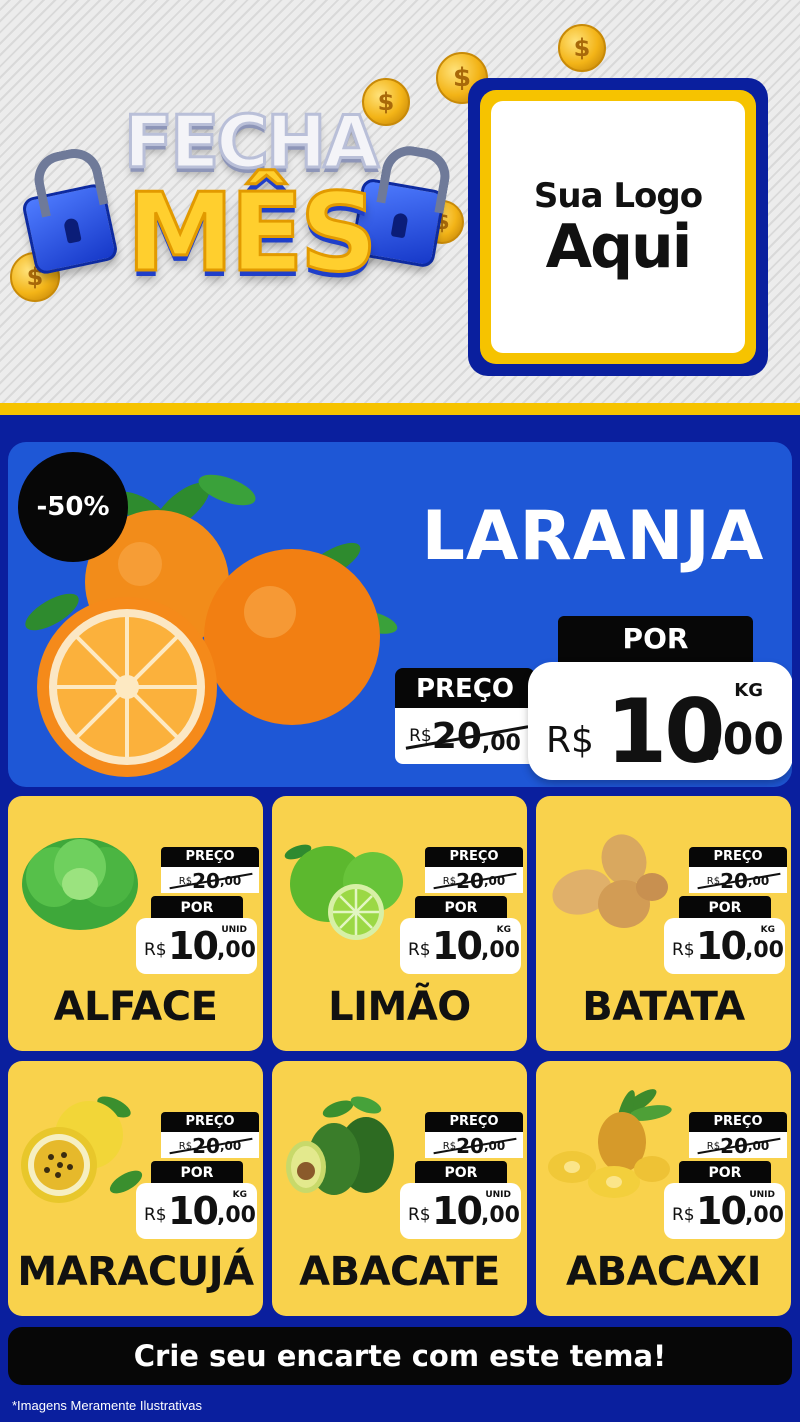  What do you see at coordinates (399, 1007) in the screenshot?
I see `product-name: LIMÃO` at bounding box center [399, 1007].